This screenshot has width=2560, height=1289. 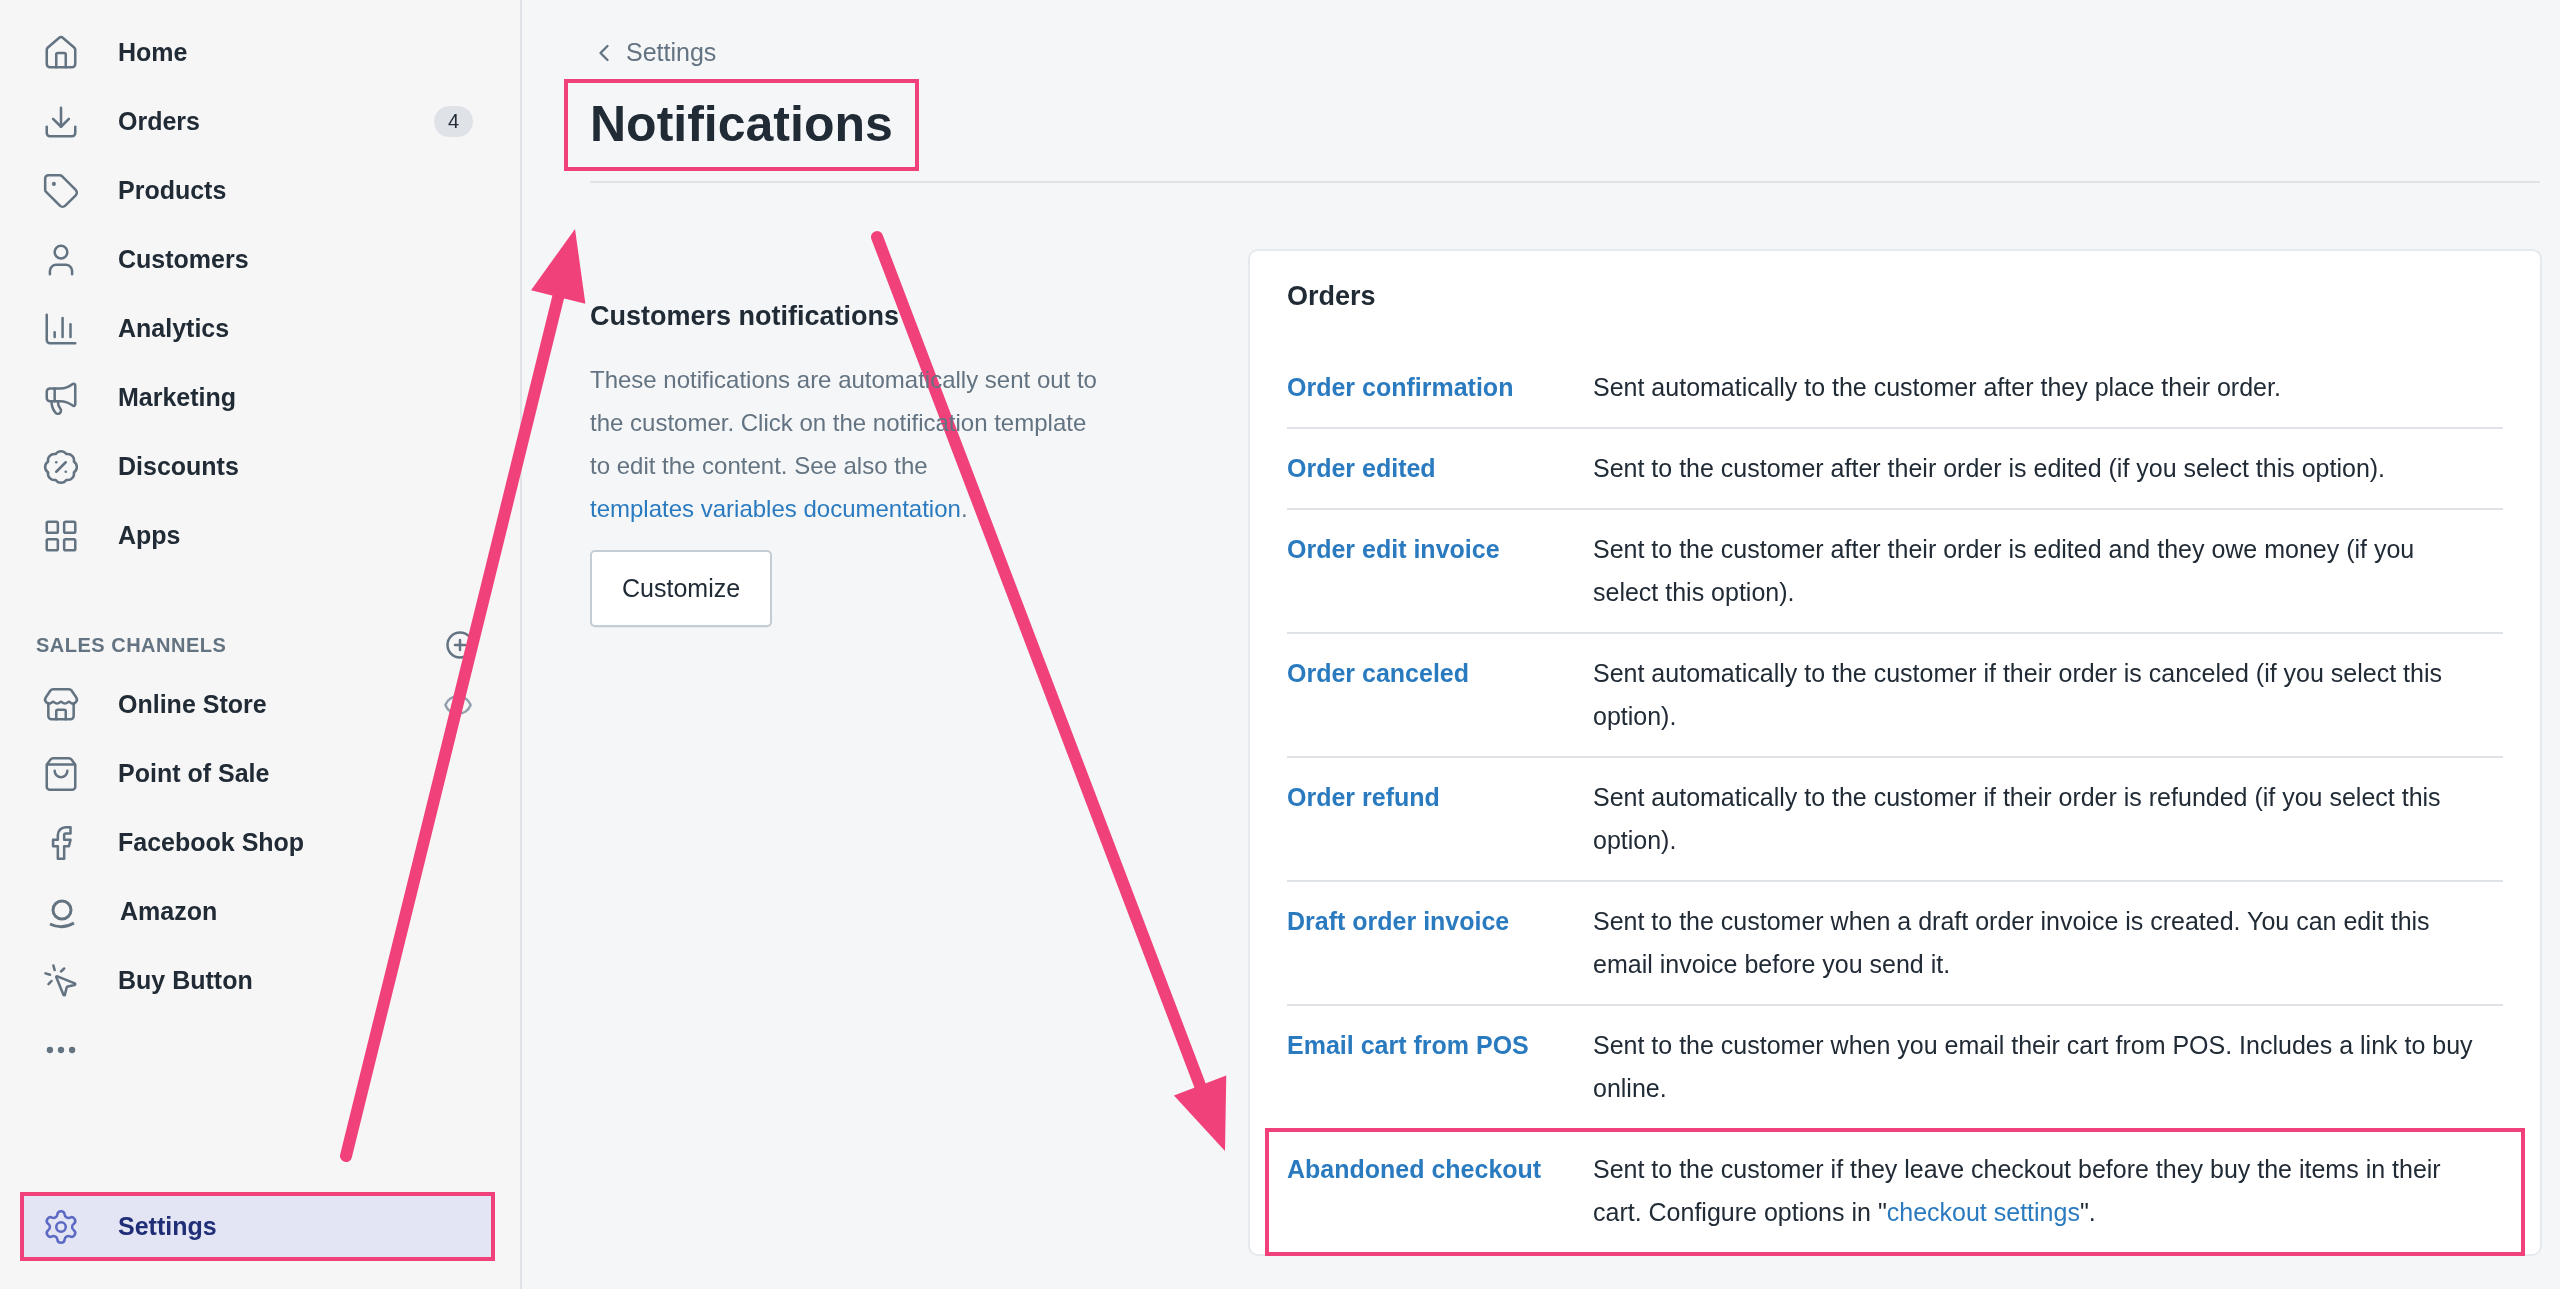 I want to click on settings-item: Settings, so click(x=257, y=1226).